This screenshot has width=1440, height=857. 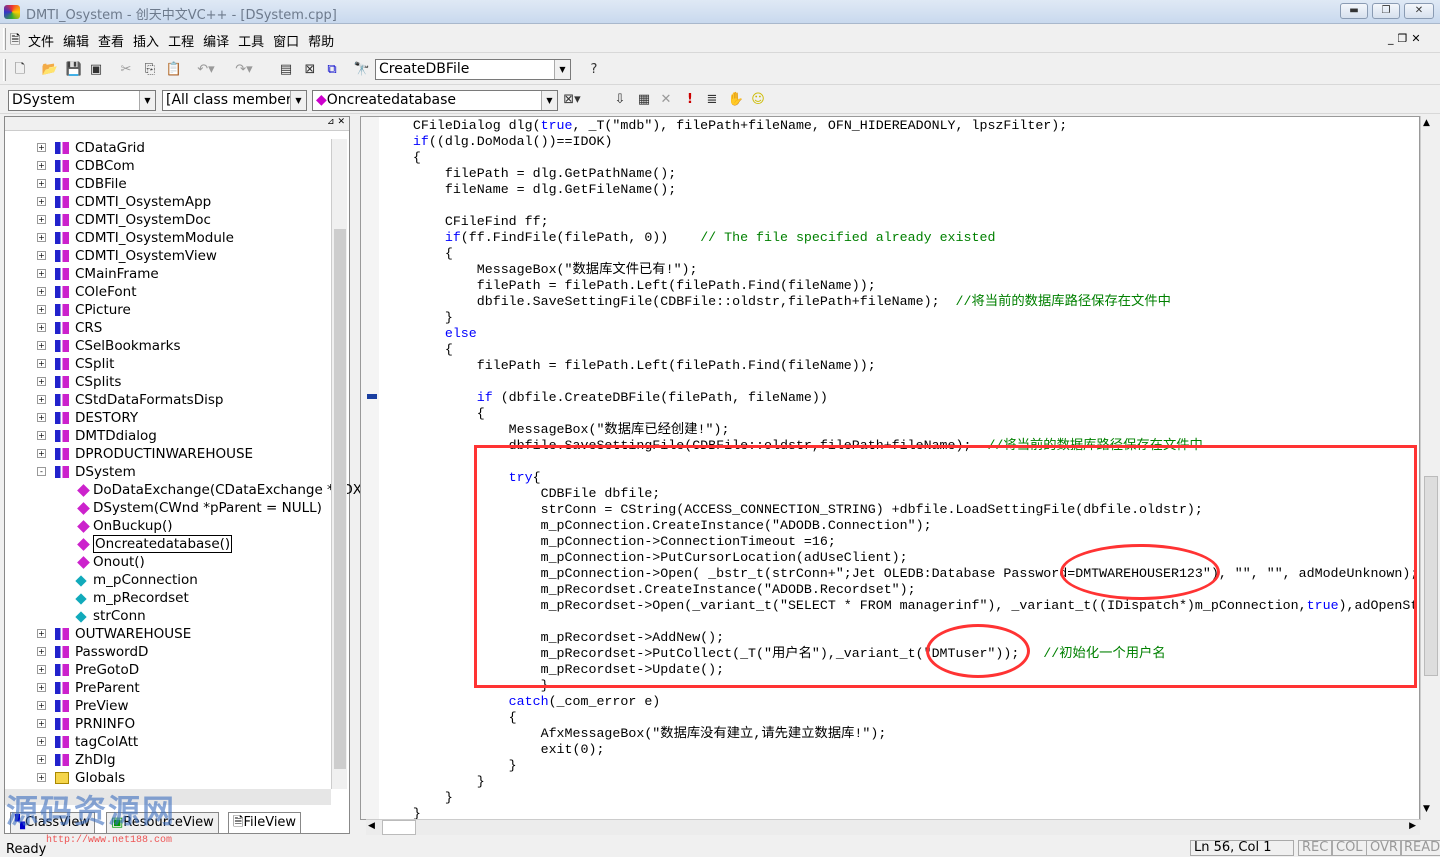 What do you see at coordinates (620, 100) in the screenshot?
I see `compile-icon: ⇩` at bounding box center [620, 100].